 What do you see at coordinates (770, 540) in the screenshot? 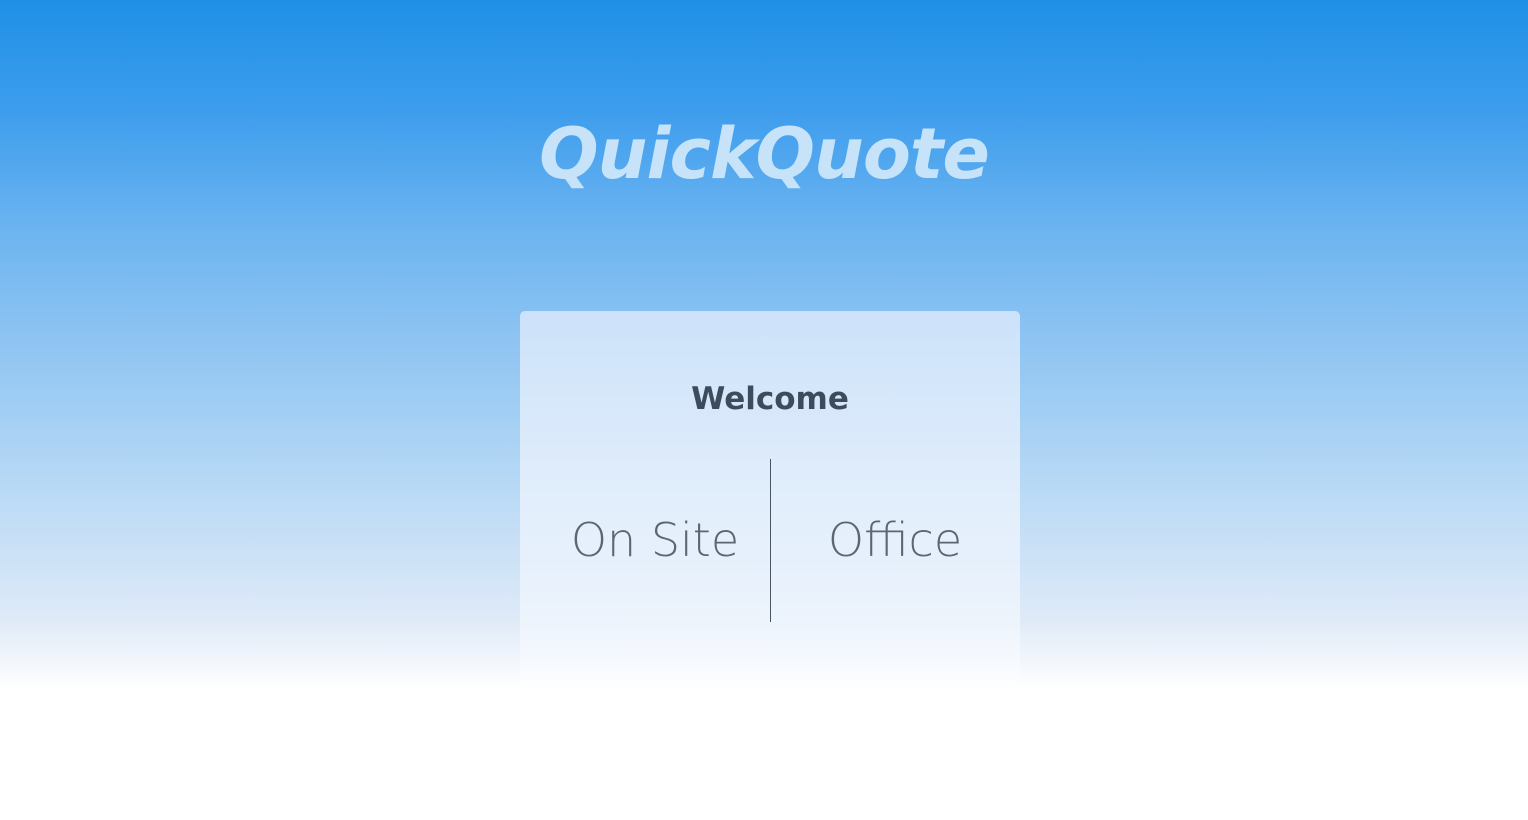
I see `option-divider` at bounding box center [770, 540].